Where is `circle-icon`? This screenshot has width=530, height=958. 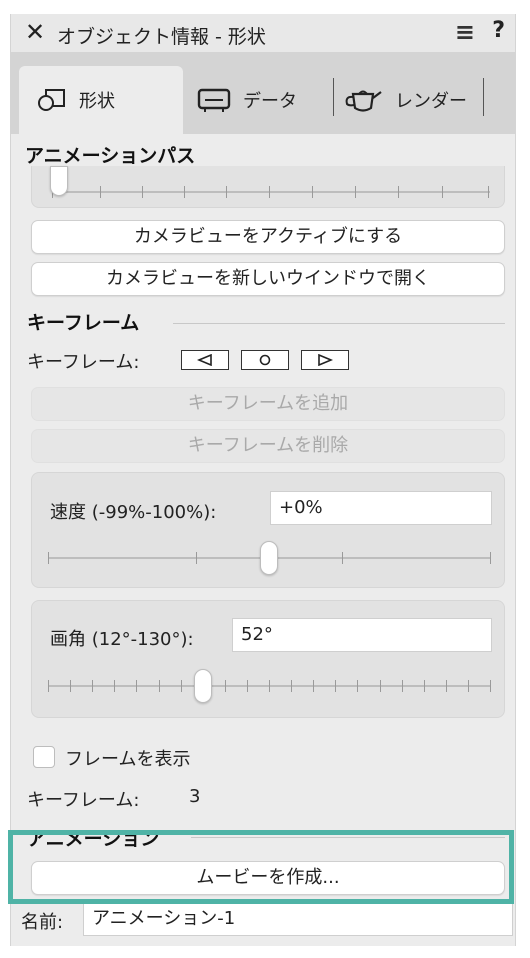 circle-icon is located at coordinates (265, 360).